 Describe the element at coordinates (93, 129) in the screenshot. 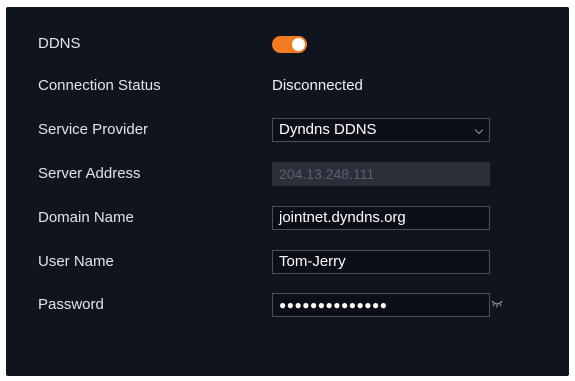

I see `service-provider-label: Service Provider` at that location.